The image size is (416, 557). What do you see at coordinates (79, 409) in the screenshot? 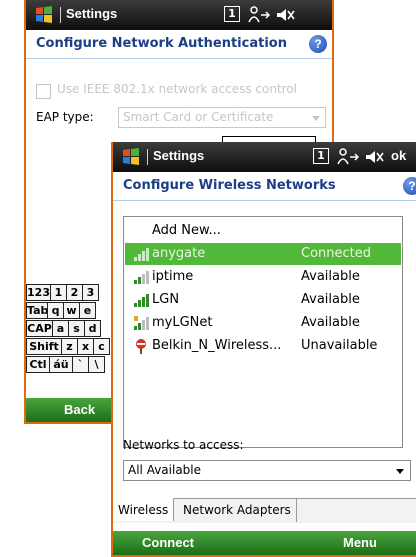
I see `back-softkey: Back` at bounding box center [79, 409].